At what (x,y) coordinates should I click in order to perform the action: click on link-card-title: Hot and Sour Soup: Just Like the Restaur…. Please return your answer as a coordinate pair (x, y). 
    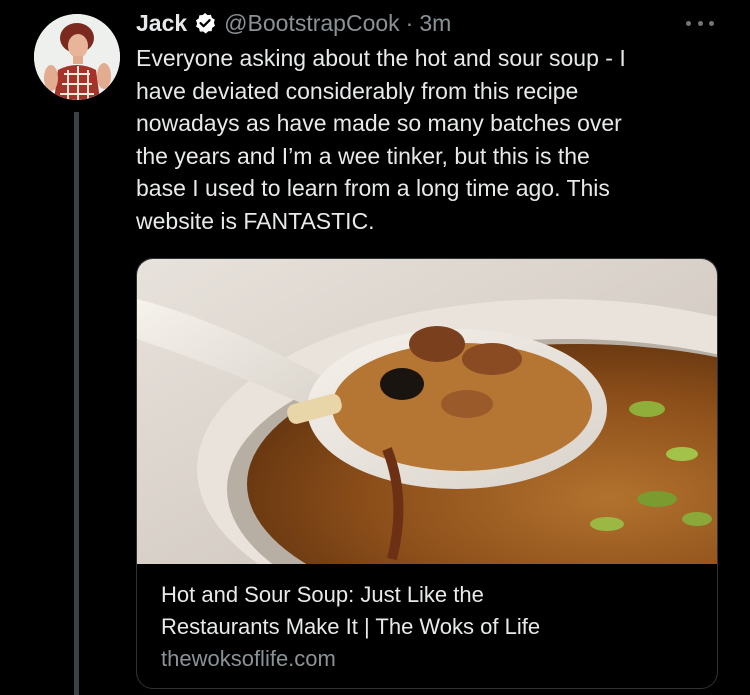
    Looking at the image, I should click on (431, 611).